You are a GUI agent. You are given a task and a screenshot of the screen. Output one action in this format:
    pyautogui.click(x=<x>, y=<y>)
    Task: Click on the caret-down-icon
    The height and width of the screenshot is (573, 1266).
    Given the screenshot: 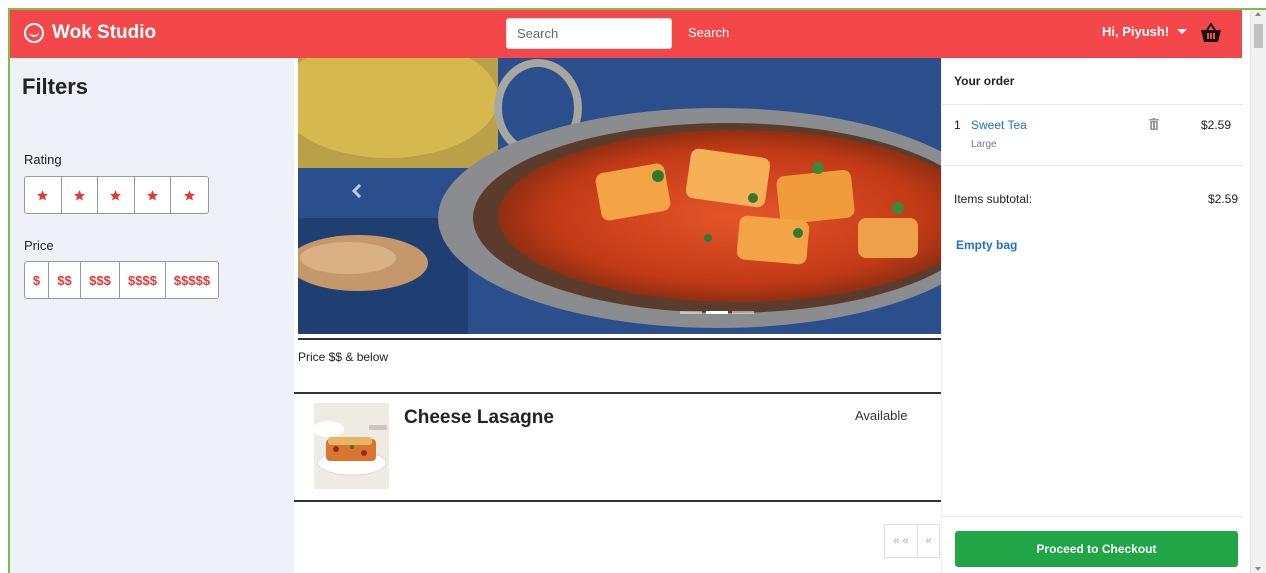 What is the action you would take?
    pyautogui.click(x=1182, y=31)
    